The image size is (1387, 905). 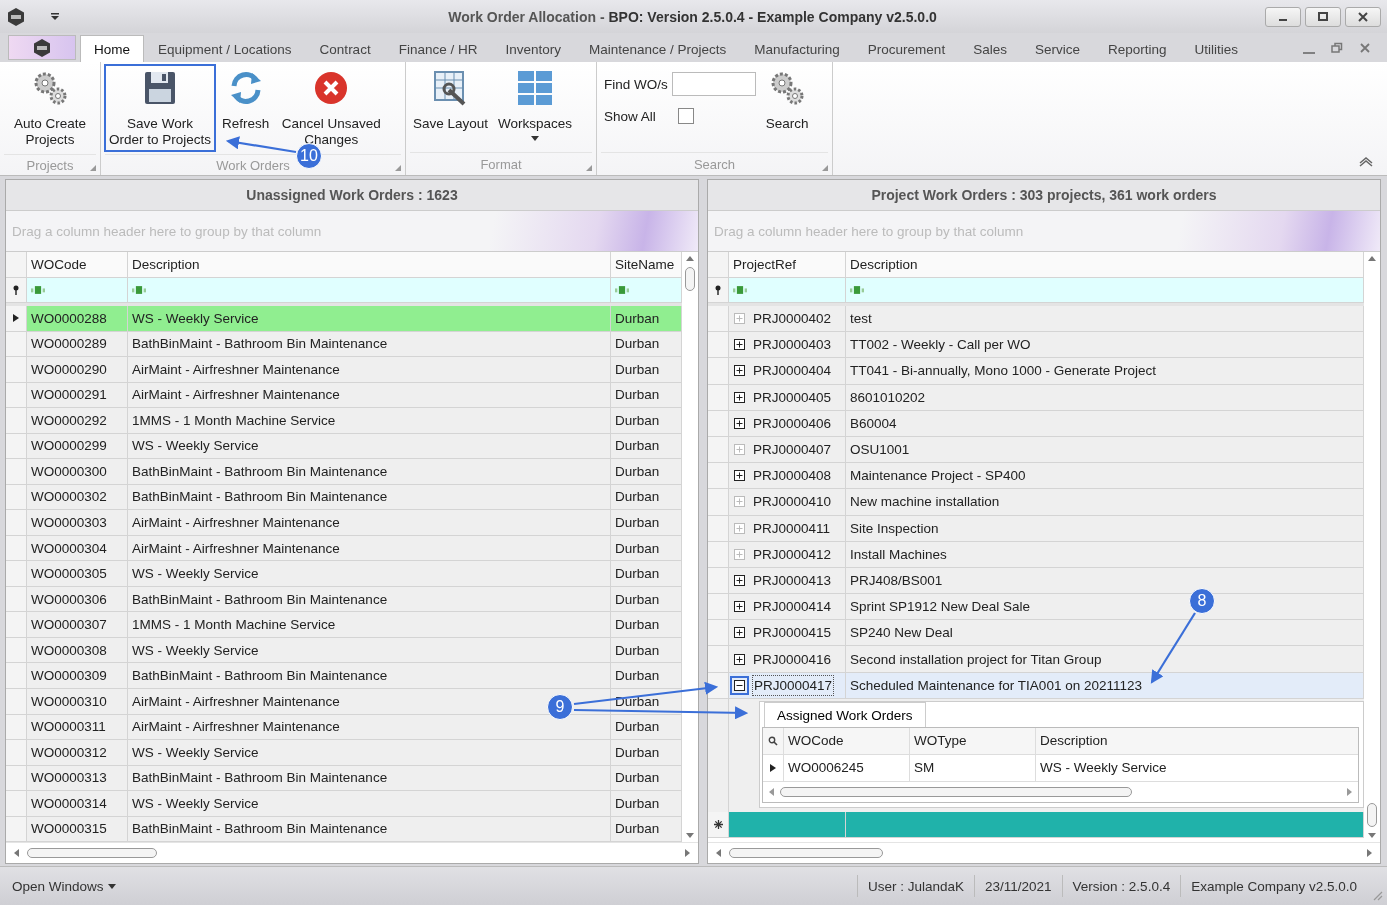 I want to click on find-field, so click(x=713, y=84).